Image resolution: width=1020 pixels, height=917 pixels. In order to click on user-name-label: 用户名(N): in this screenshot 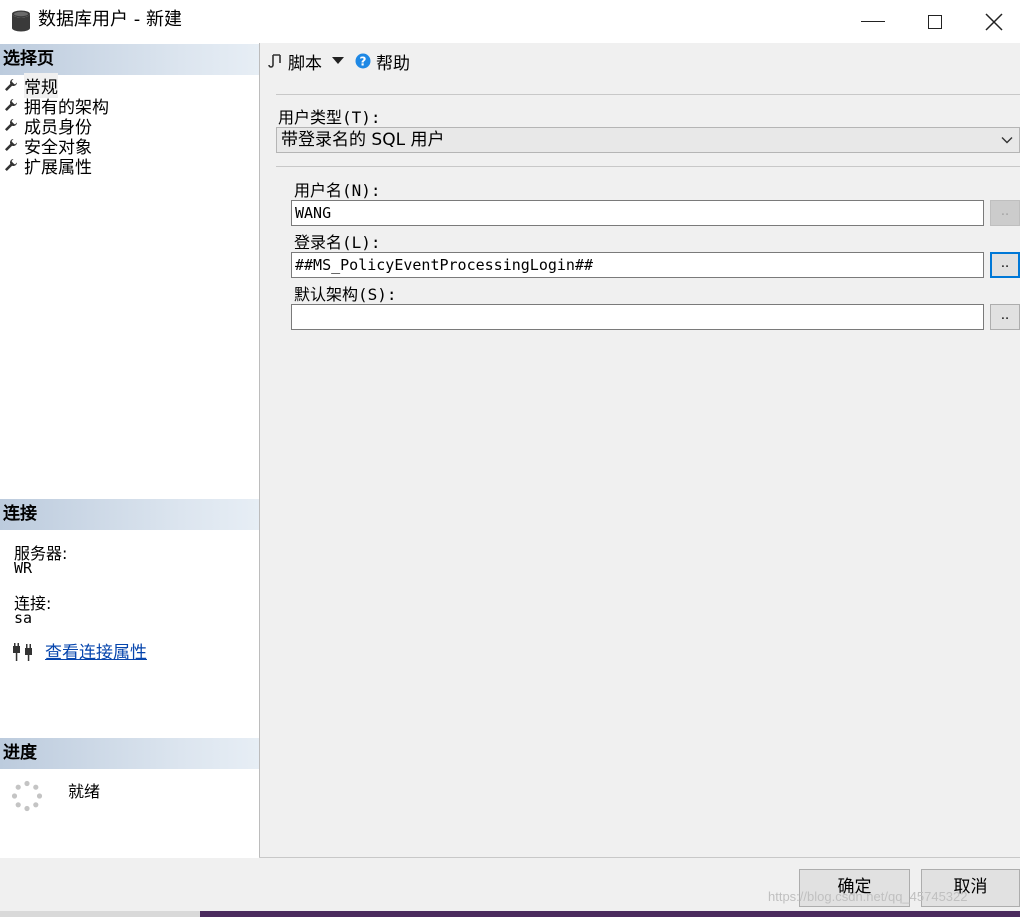, I will do `click(337, 190)`.